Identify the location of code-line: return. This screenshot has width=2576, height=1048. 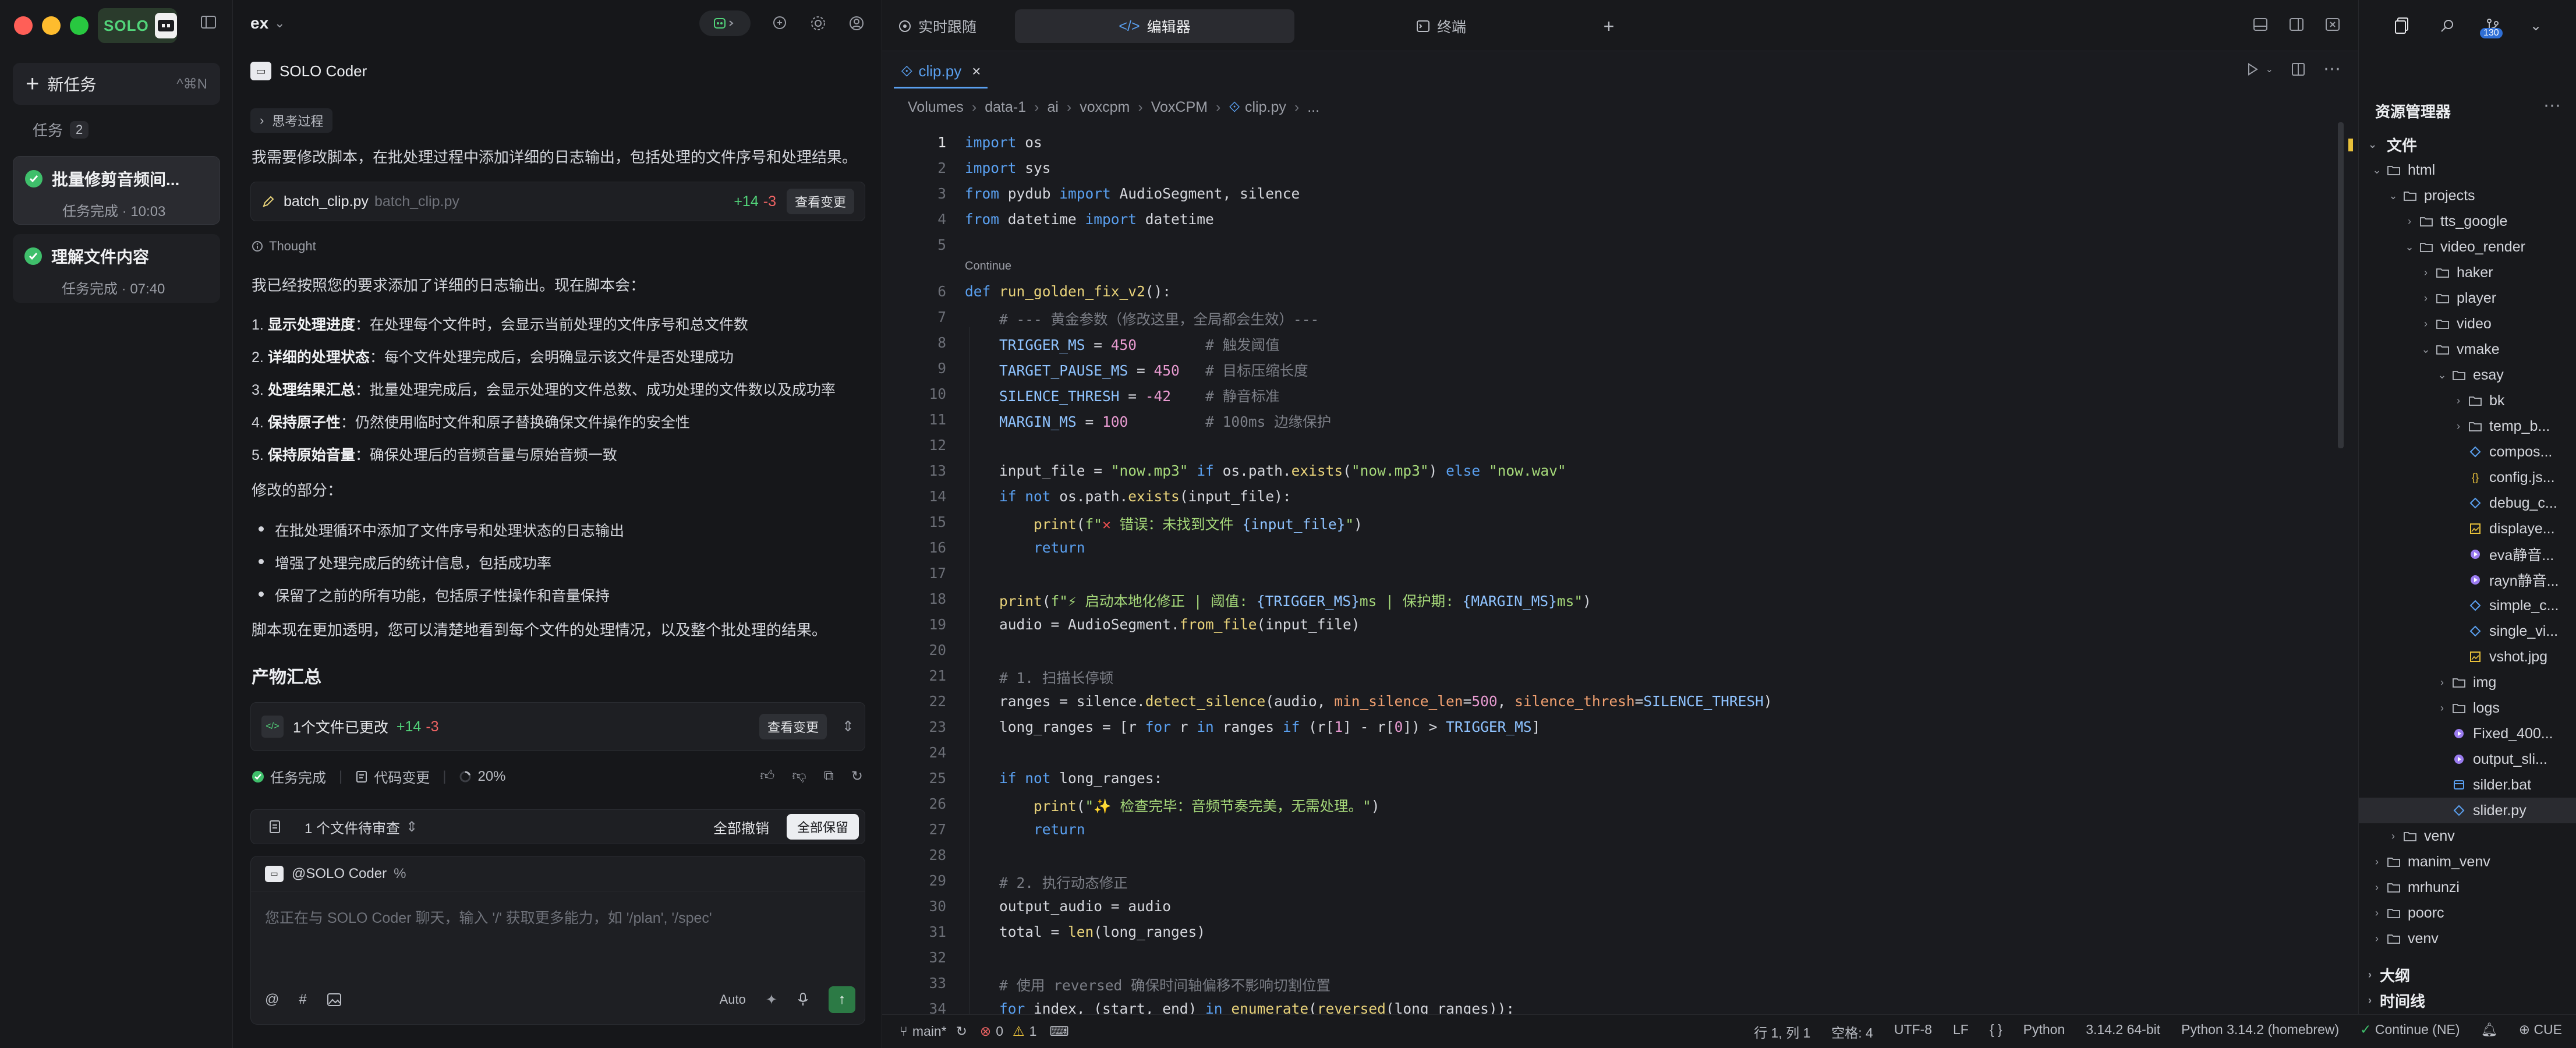
(1025, 547).